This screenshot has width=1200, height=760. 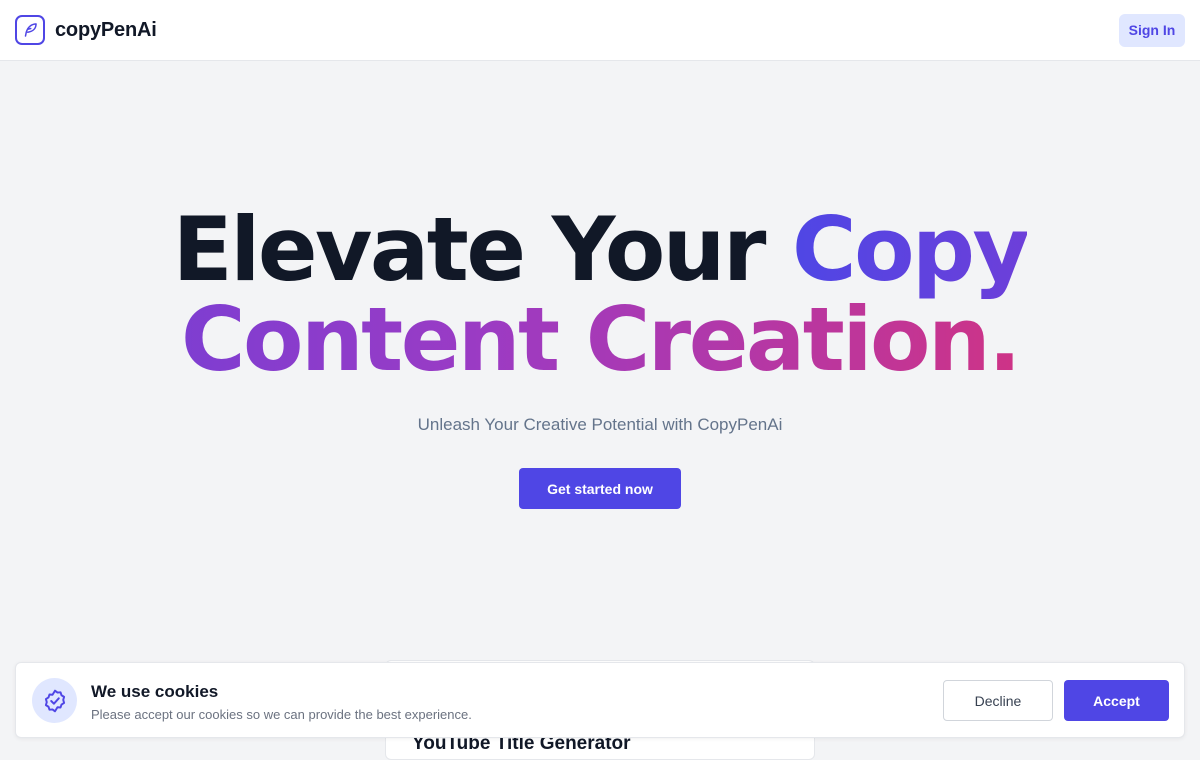 I want to click on feather-pen-icon, so click(x=30, y=30).